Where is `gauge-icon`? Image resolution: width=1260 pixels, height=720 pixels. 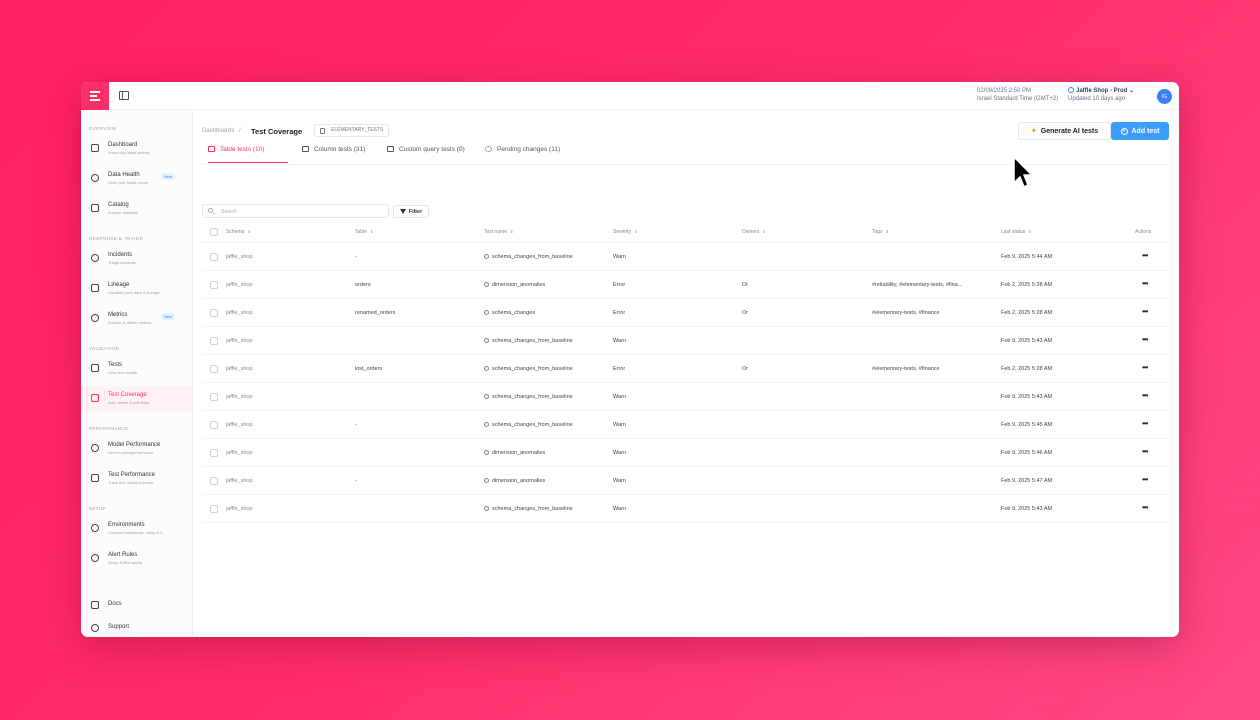 gauge-icon is located at coordinates (95, 448).